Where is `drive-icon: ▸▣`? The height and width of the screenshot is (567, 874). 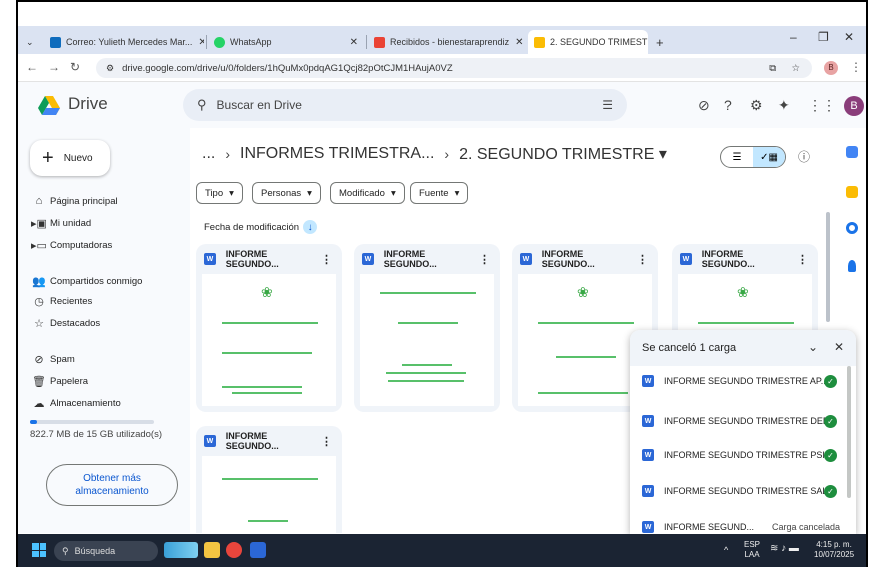 drive-icon: ▸▣ is located at coordinates (39, 223).